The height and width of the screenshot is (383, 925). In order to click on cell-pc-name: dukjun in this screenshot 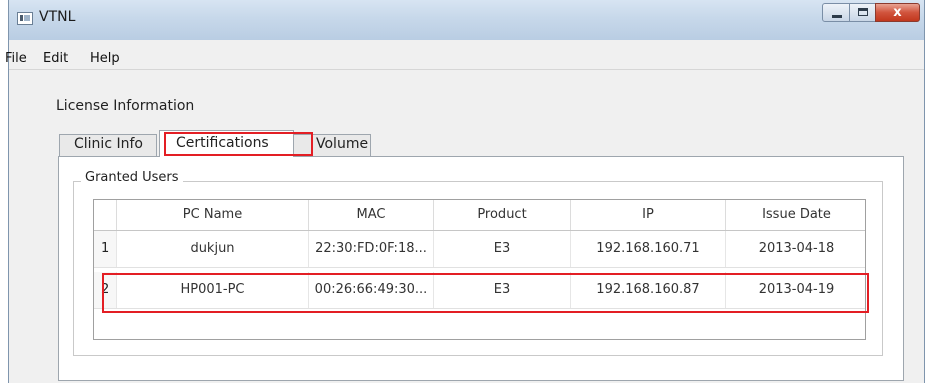, I will do `click(212, 249)`.